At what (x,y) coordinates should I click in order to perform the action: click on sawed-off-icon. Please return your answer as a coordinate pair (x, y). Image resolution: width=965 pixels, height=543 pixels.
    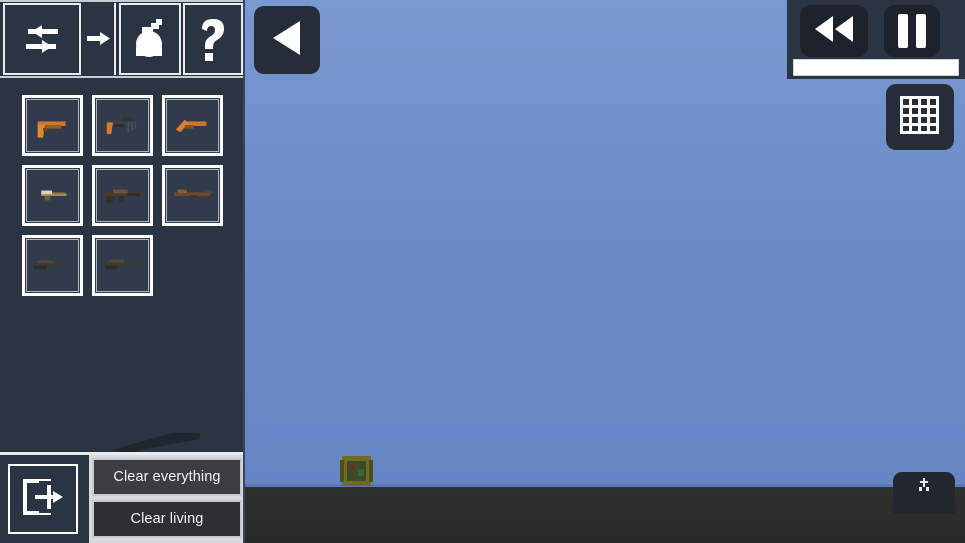
    Looking at the image, I should click on (191, 126).